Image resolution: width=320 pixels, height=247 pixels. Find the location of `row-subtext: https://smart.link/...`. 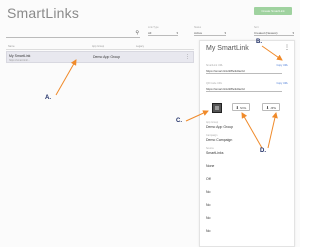

row-subtext: https://smart.link/... is located at coordinates (19, 60).